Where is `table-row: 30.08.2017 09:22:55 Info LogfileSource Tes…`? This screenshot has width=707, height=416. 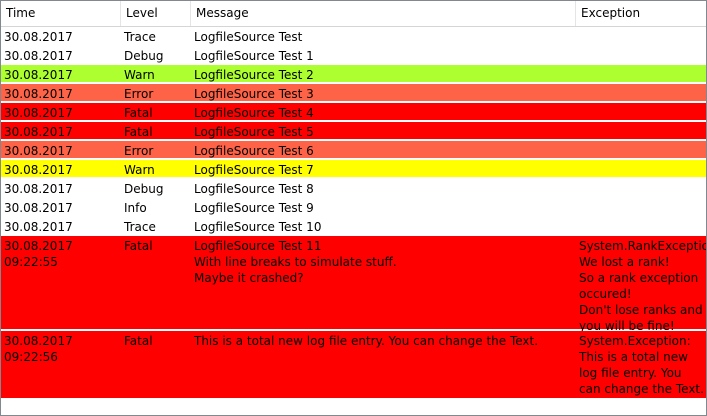
table-row: 30.08.2017 09:22:55 Info LogfileSource Tes… is located at coordinates (353, 207).